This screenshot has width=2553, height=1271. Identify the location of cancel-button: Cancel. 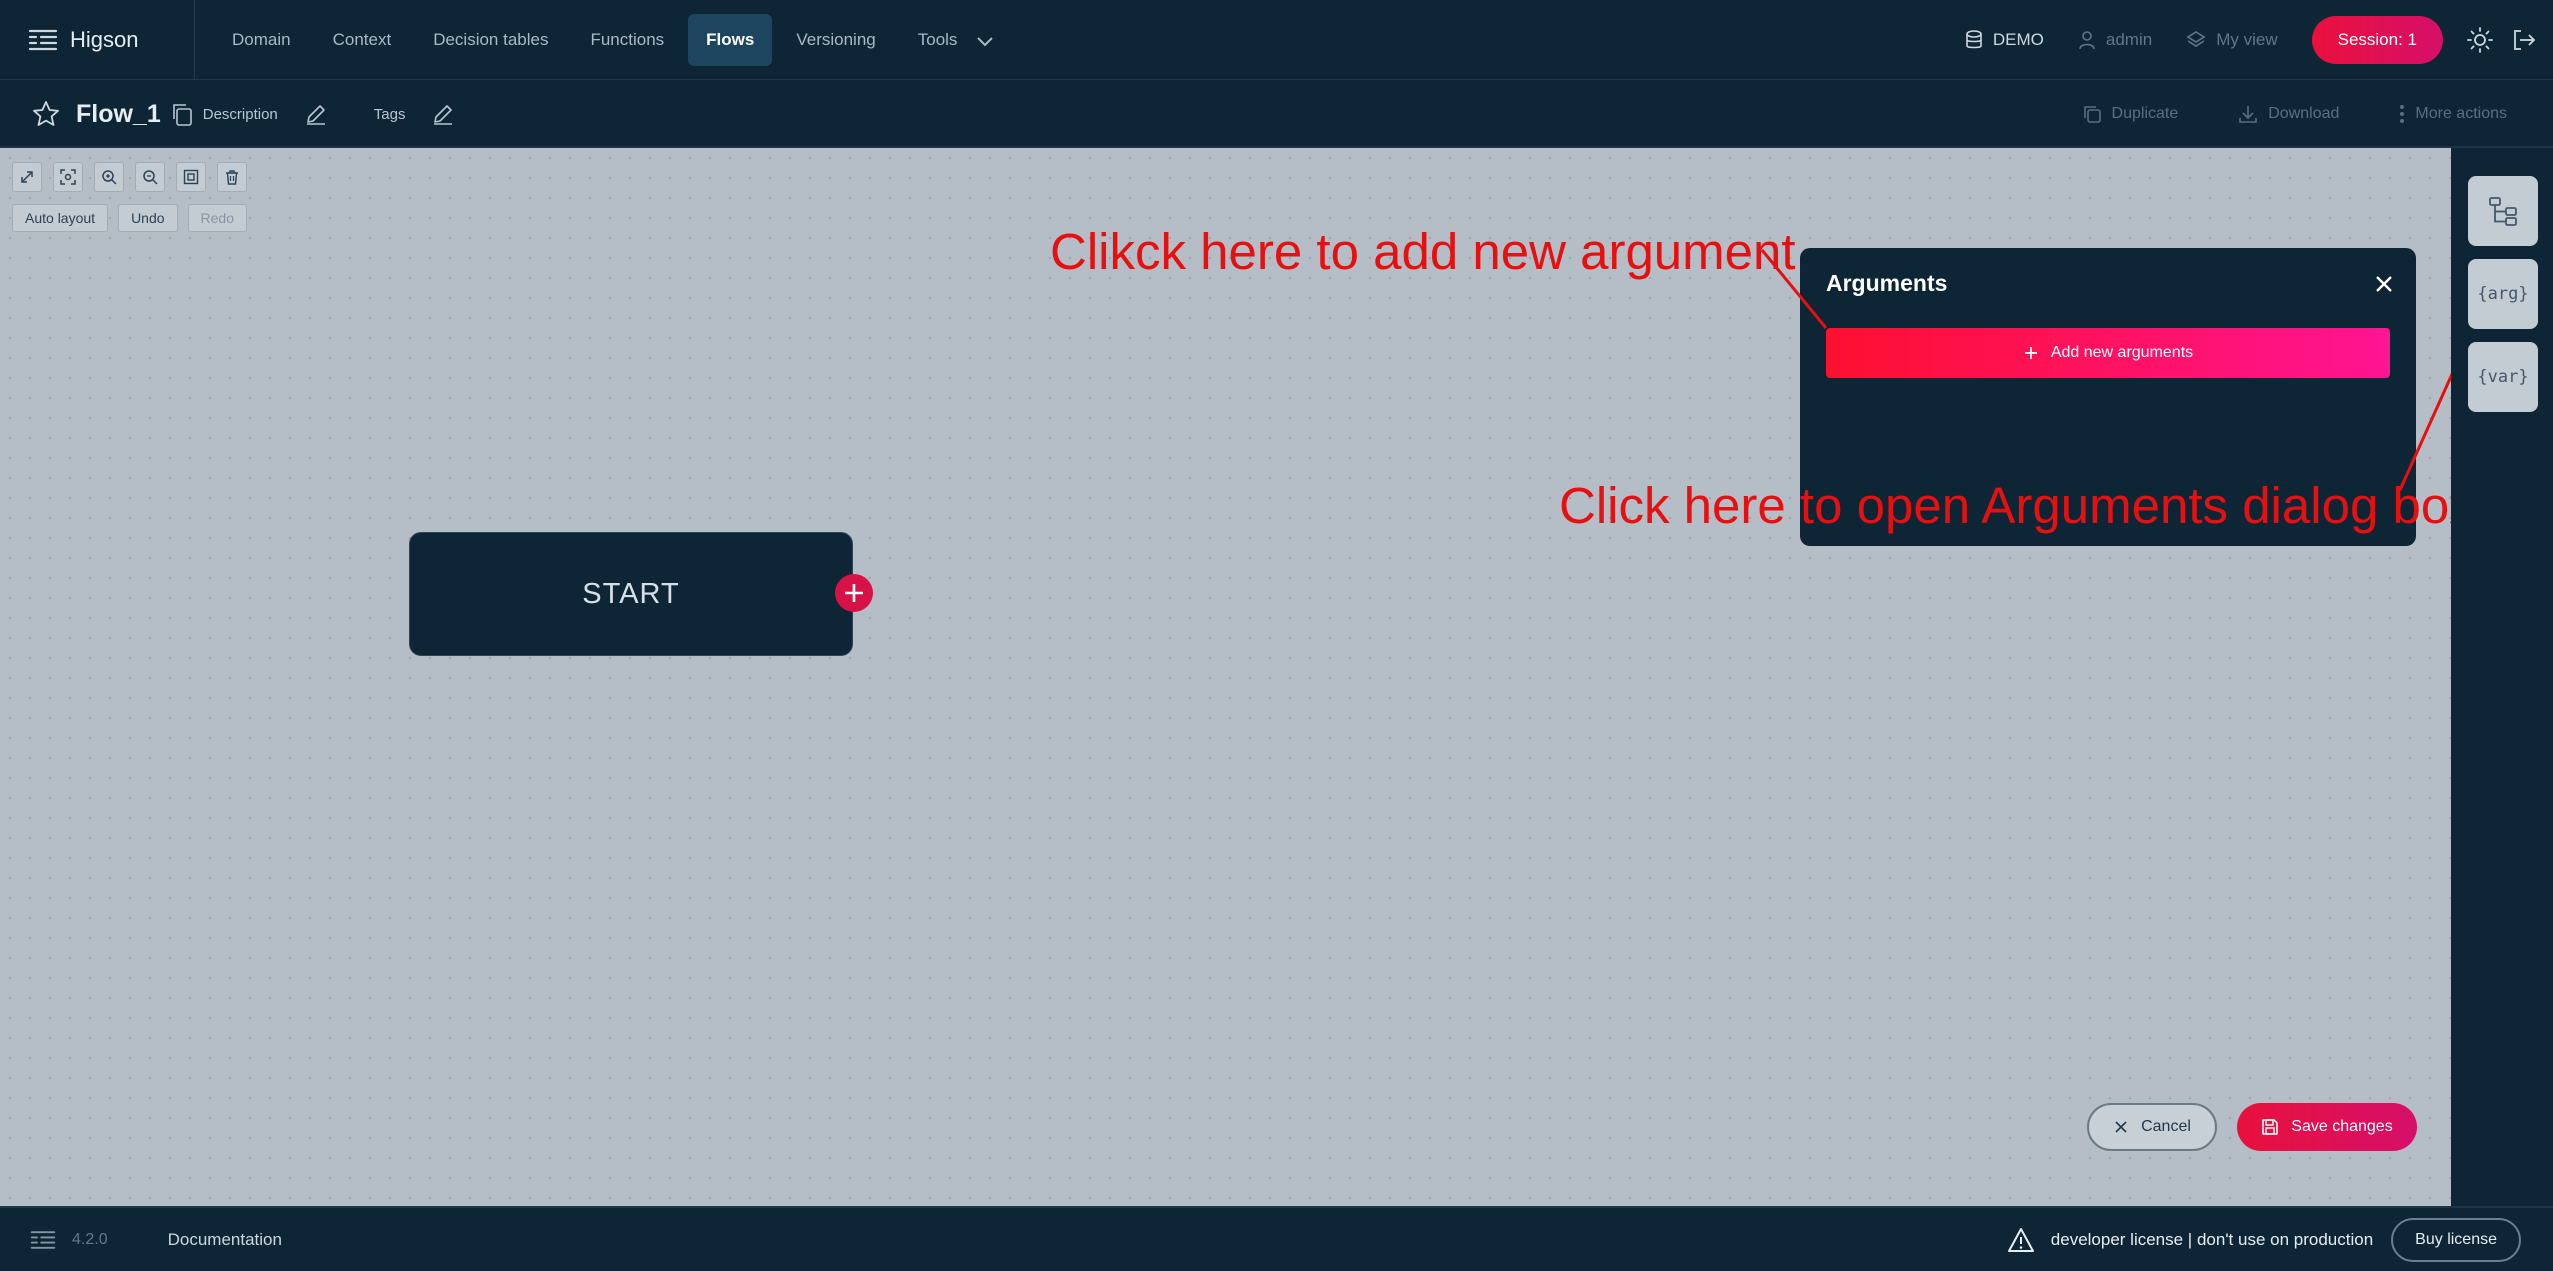
(2152, 1127).